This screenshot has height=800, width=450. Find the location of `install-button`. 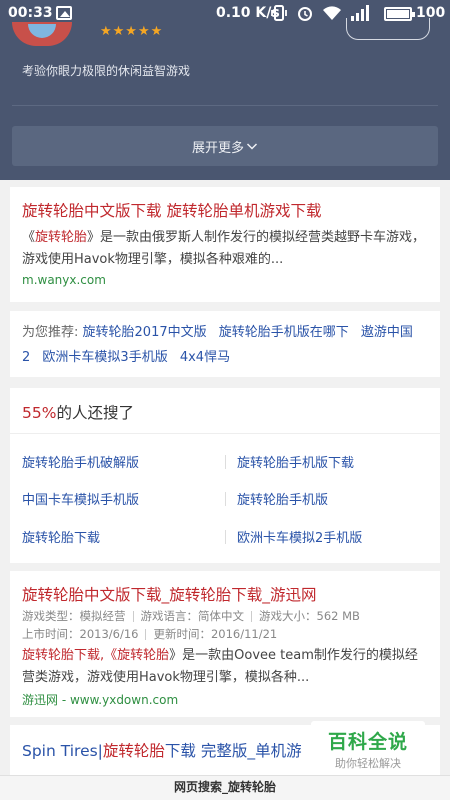

install-button is located at coordinates (388, 29).